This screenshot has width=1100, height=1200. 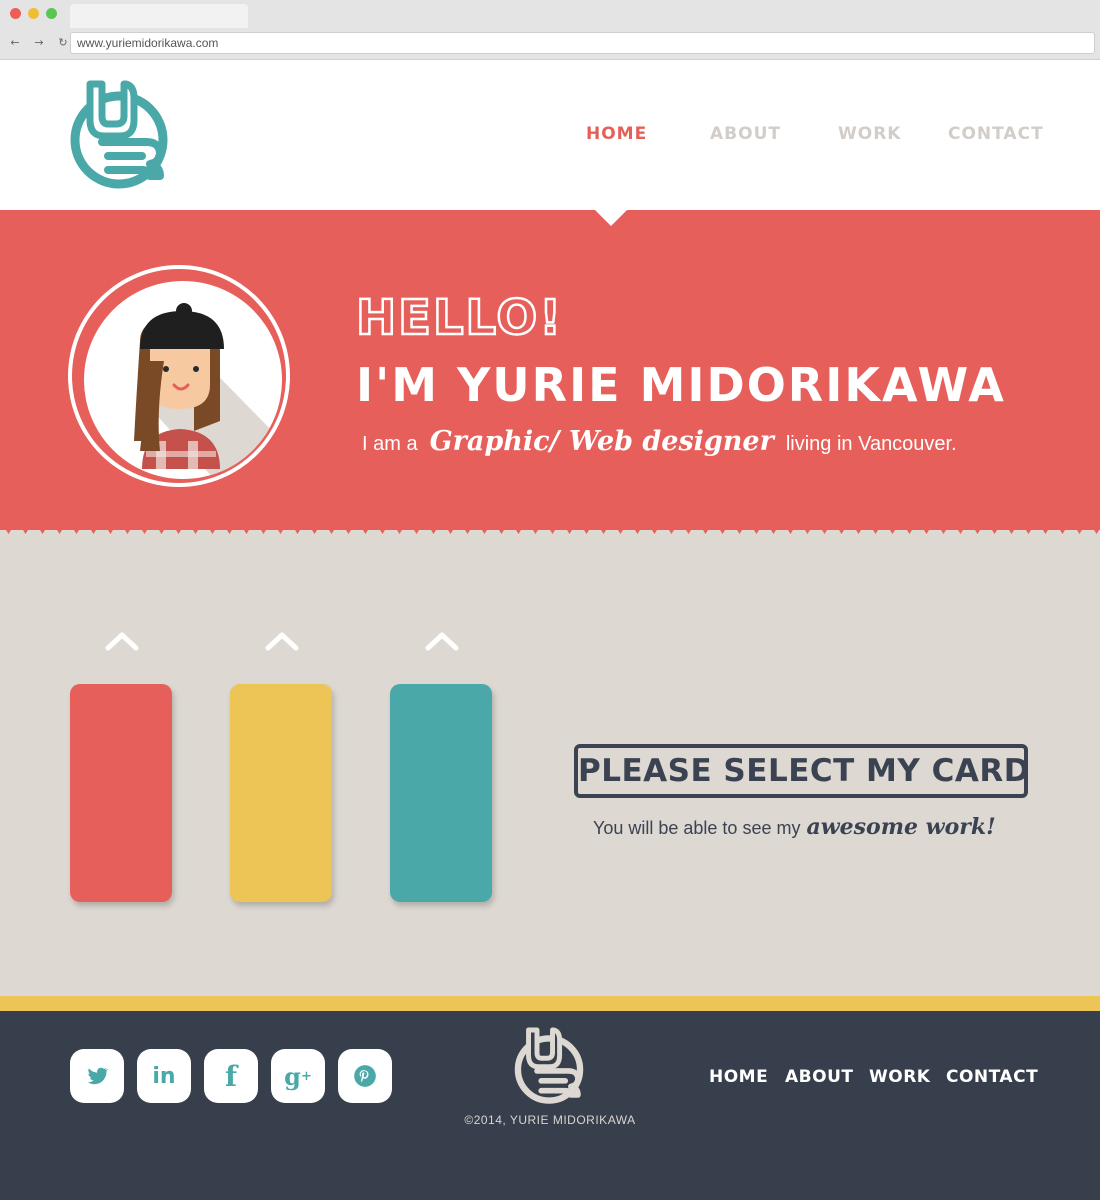 I want to click on avatar, so click(x=179, y=376).